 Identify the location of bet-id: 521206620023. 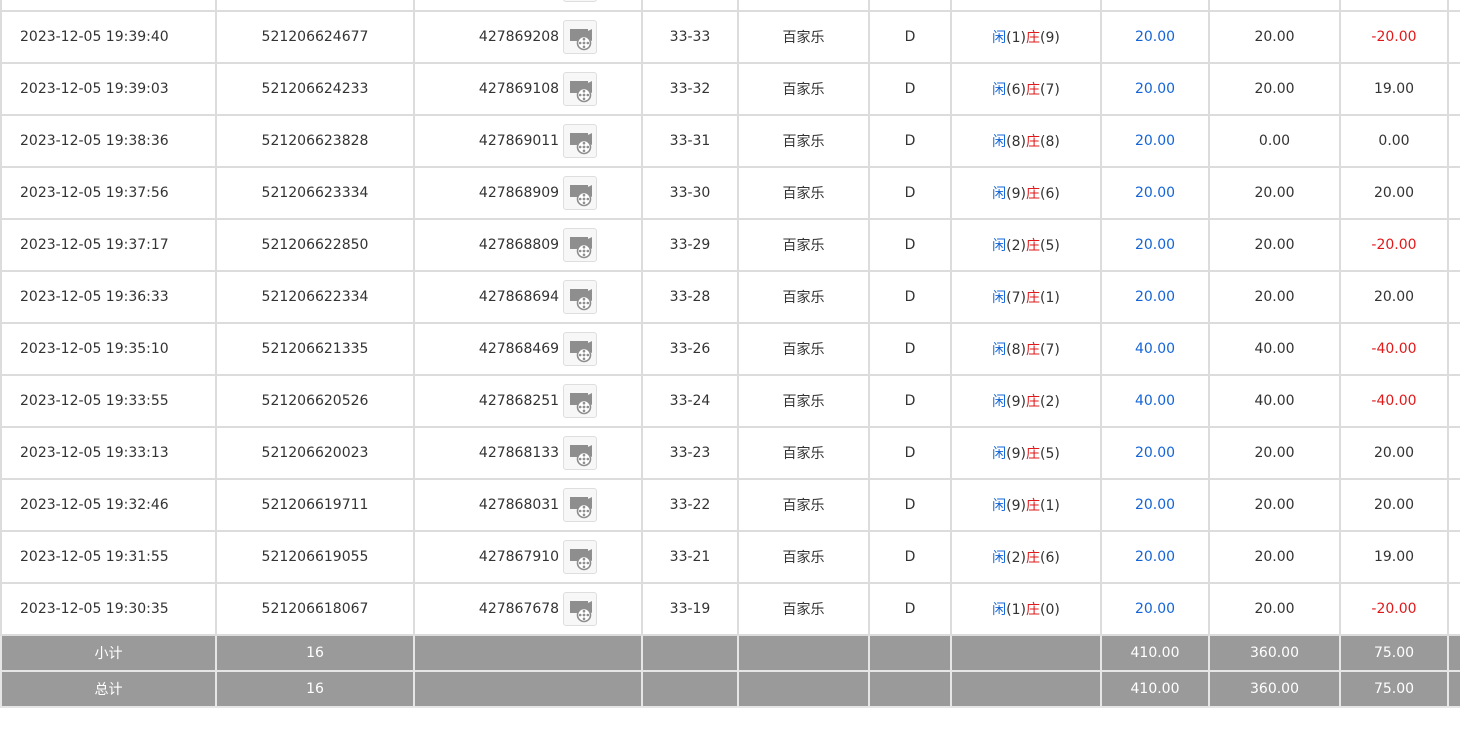
(315, 453).